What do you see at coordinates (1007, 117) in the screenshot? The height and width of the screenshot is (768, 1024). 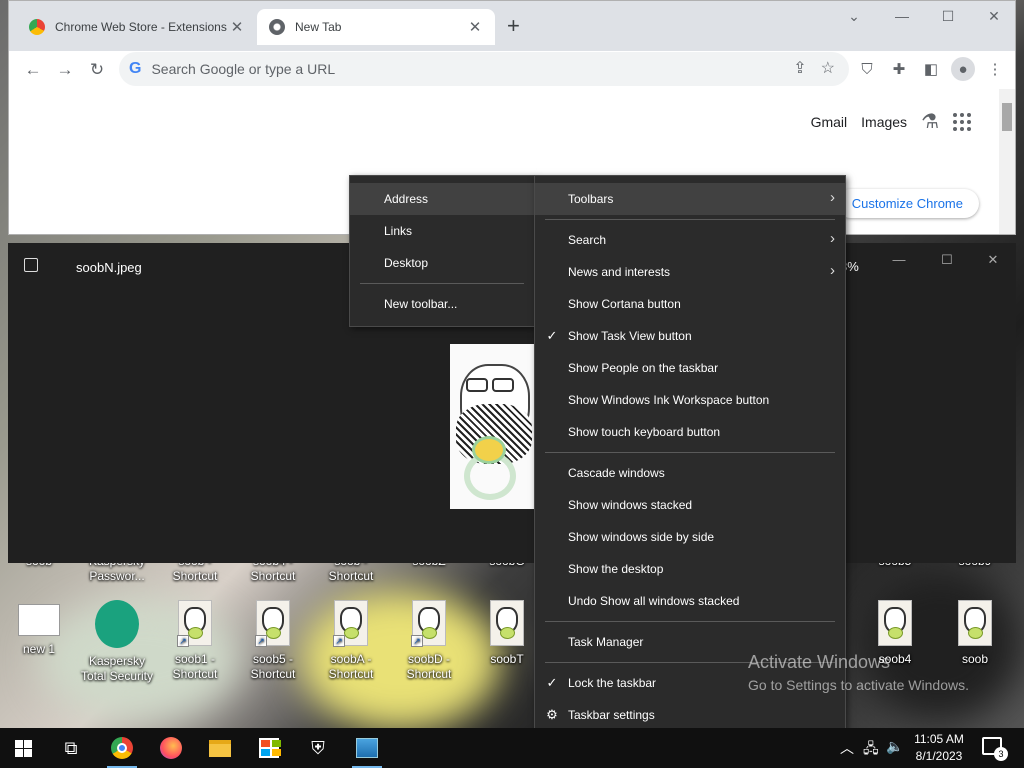 I see `scrollbar-thumb` at bounding box center [1007, 117].